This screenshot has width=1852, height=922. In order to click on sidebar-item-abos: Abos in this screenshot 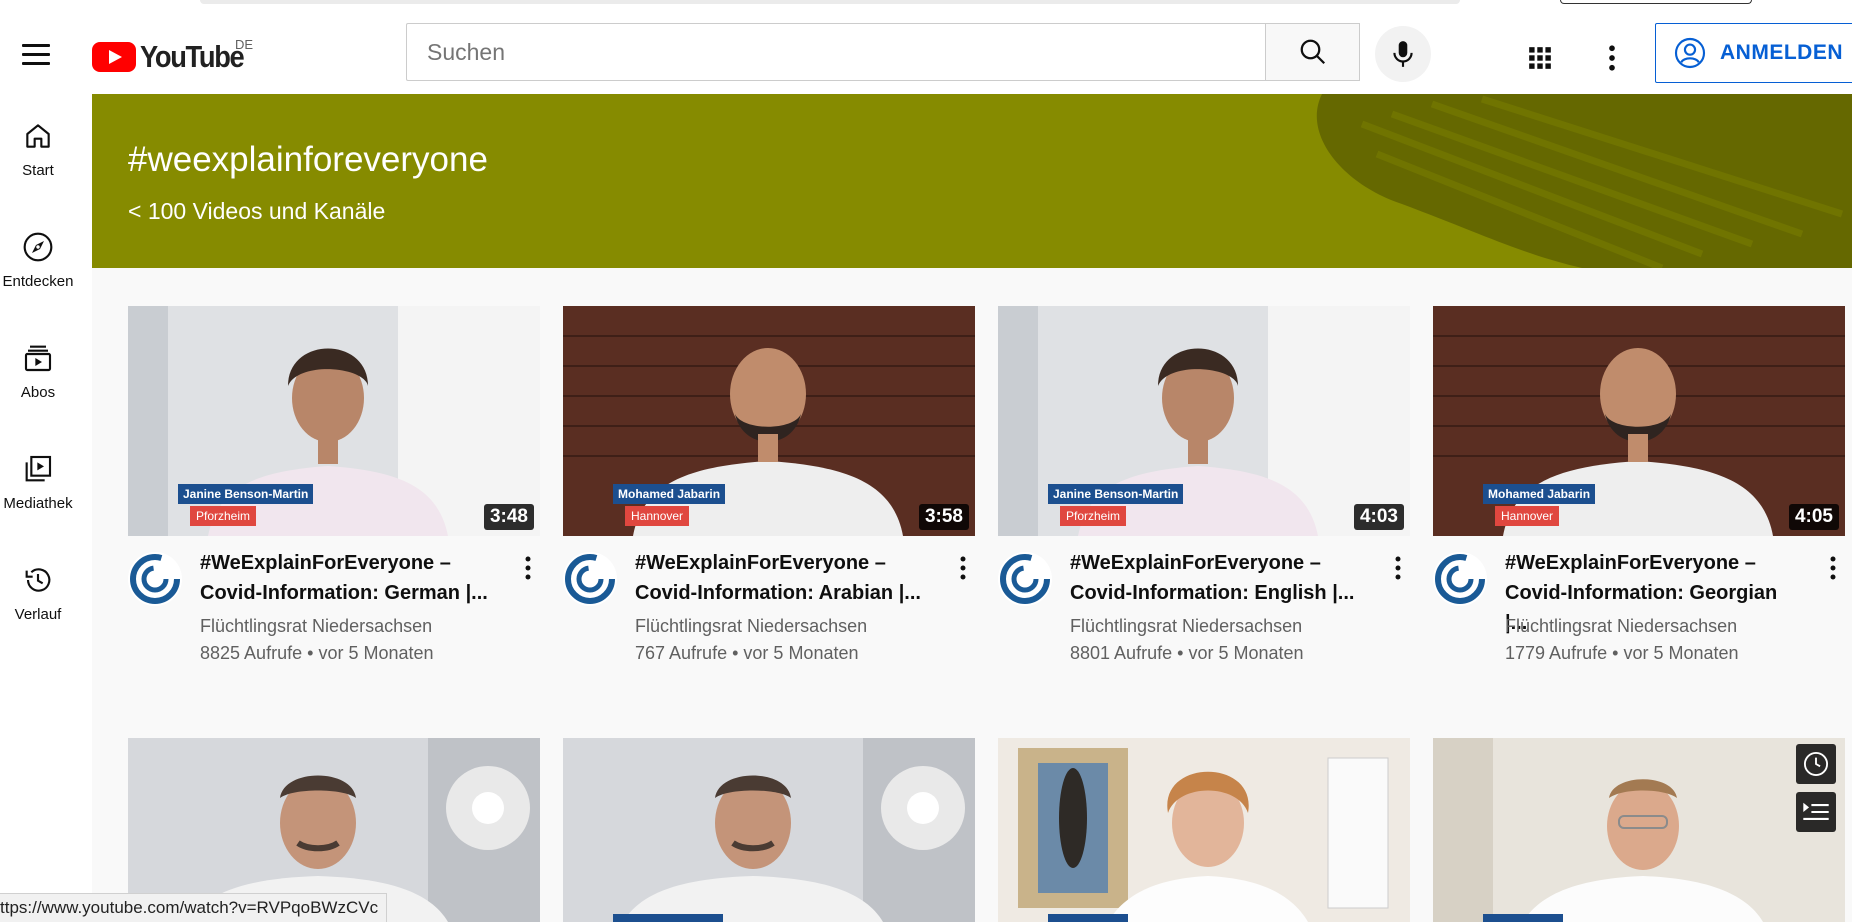, I will do `click(38, 366)`.